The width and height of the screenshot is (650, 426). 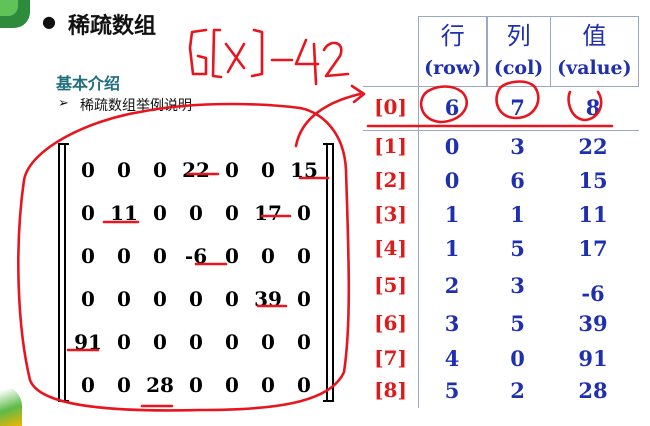 What do you see at coordinates (112, 26) in the screenshot?
I see `page-title: 稀疏数组` at bounding box center [112, 26].